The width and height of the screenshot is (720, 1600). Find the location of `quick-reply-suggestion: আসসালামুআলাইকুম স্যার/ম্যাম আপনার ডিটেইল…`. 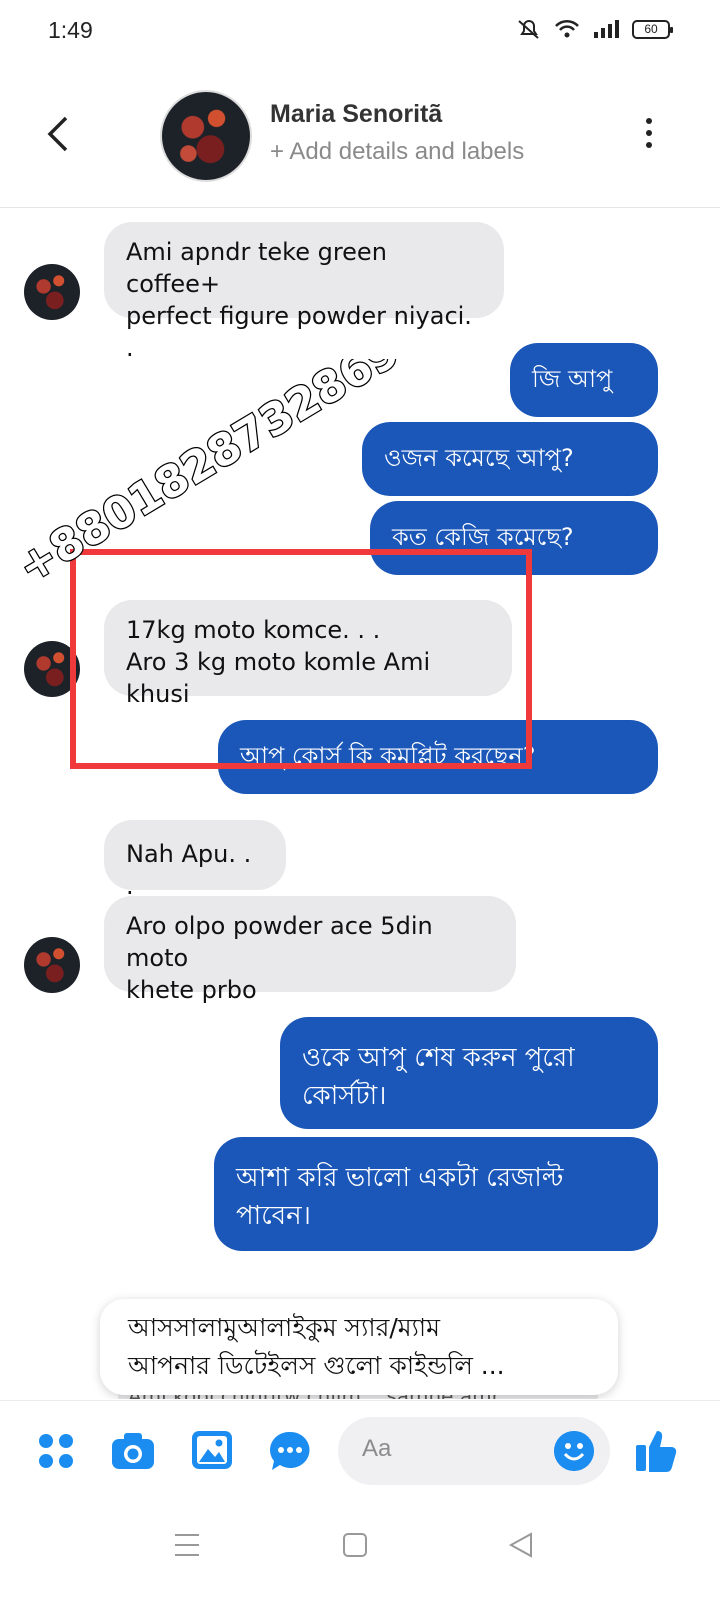

quick-reply-suggestion: আসসালামুআলাইকুম স্যার/ম্যাম আপনার ডিটেইল… is located at coordinates (359, 1347).